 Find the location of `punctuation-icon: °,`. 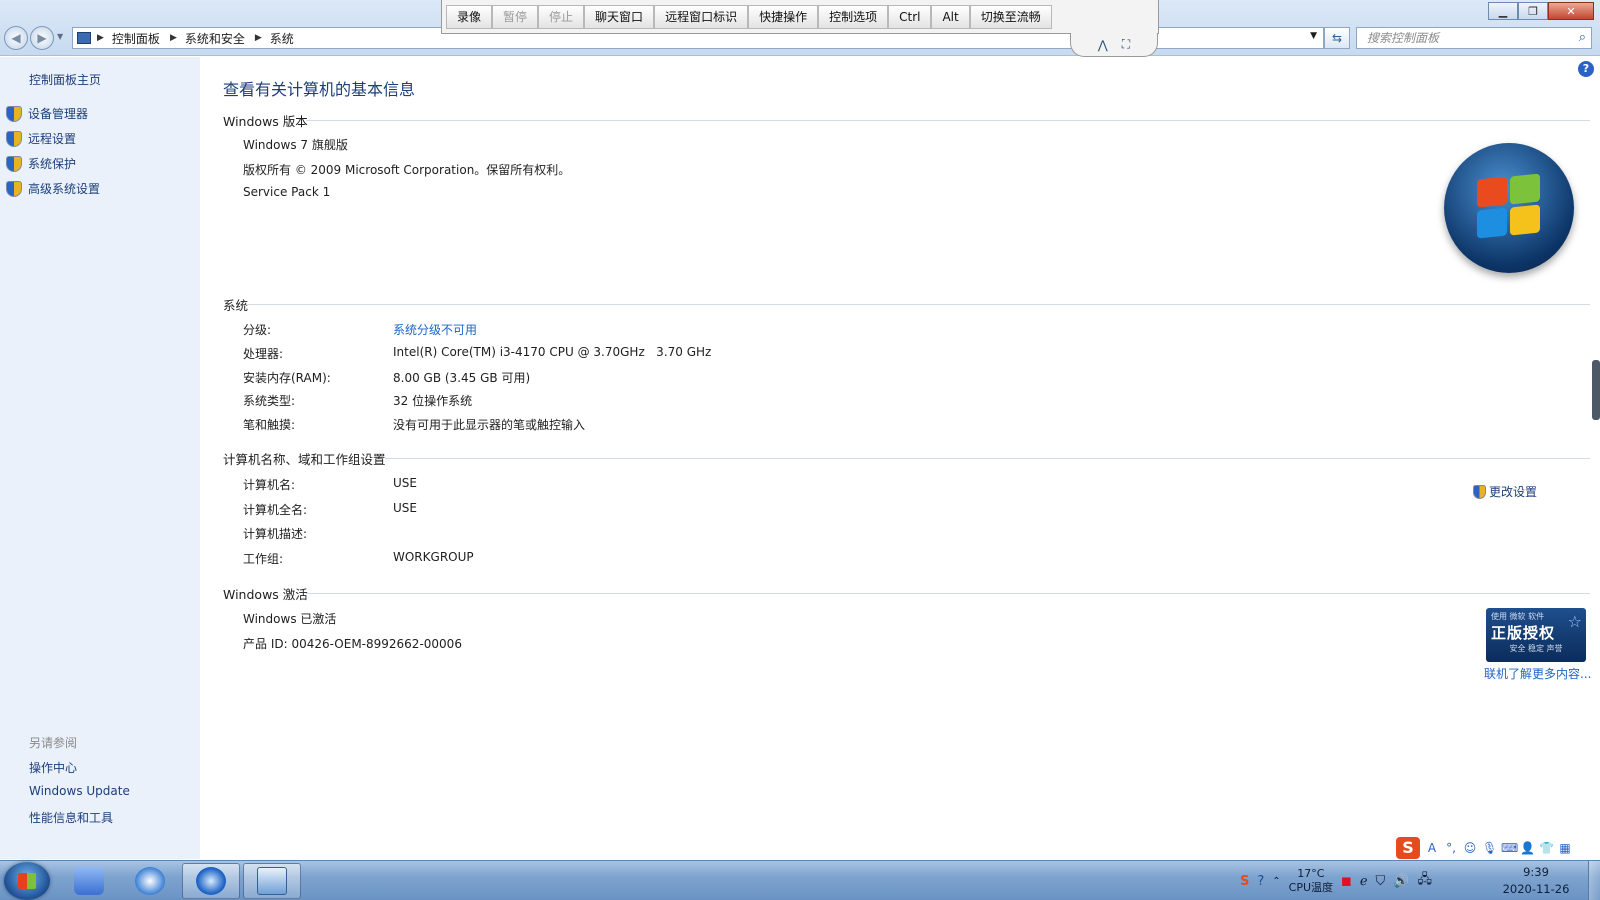

punctuation-icon: °, is located at coordinates (1451, 848).